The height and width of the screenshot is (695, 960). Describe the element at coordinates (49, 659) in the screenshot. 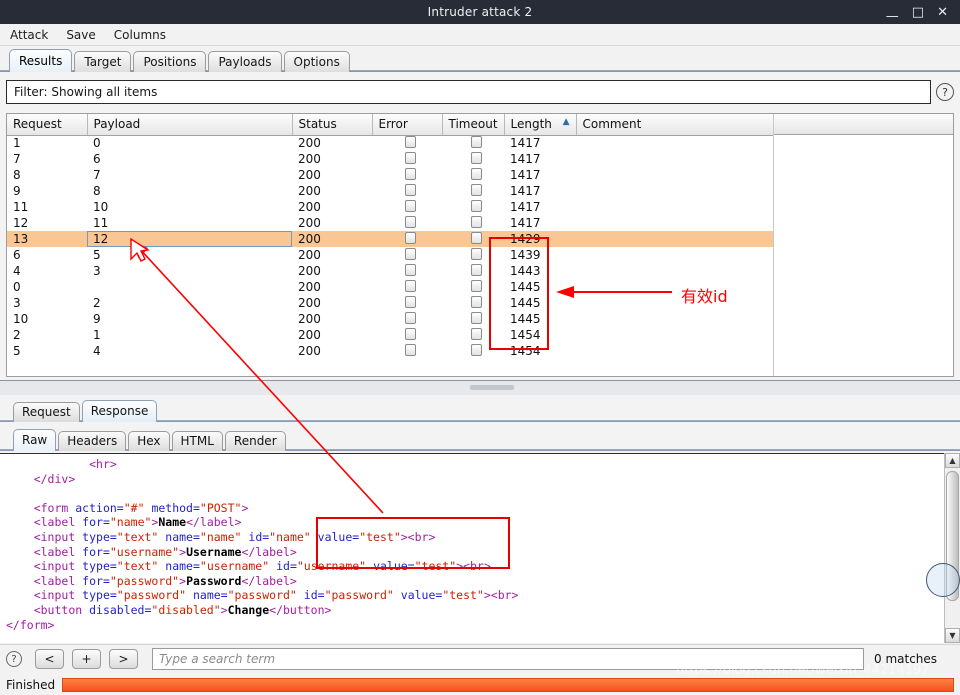

I see `search-prev-button: <` at that location.